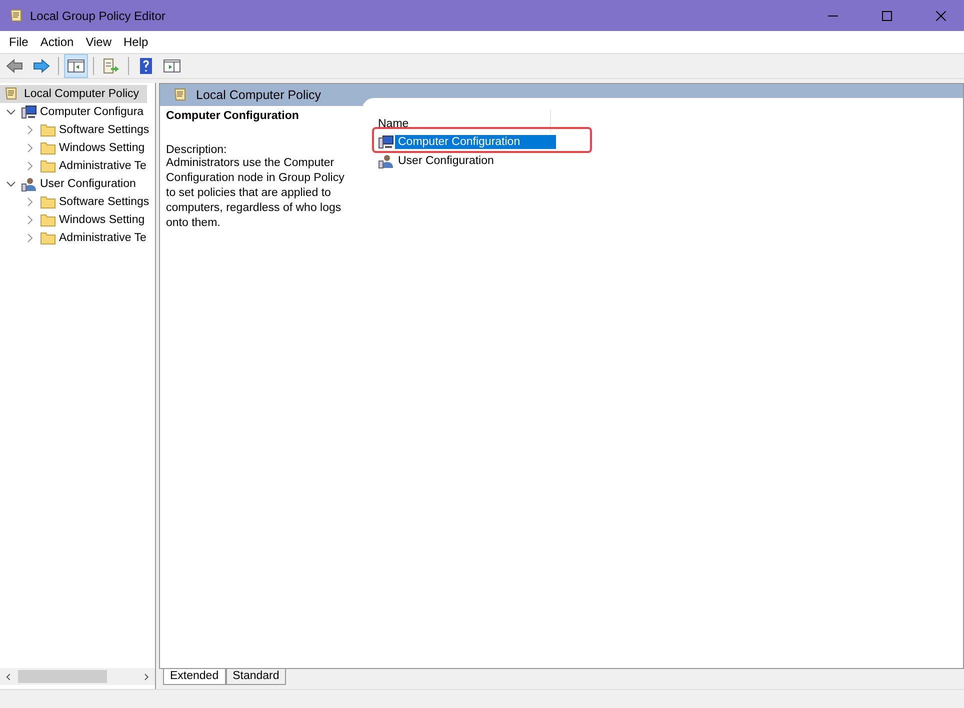 This screenshot has height=708, width=964. I want to click on close-icon, so click(941, 15).